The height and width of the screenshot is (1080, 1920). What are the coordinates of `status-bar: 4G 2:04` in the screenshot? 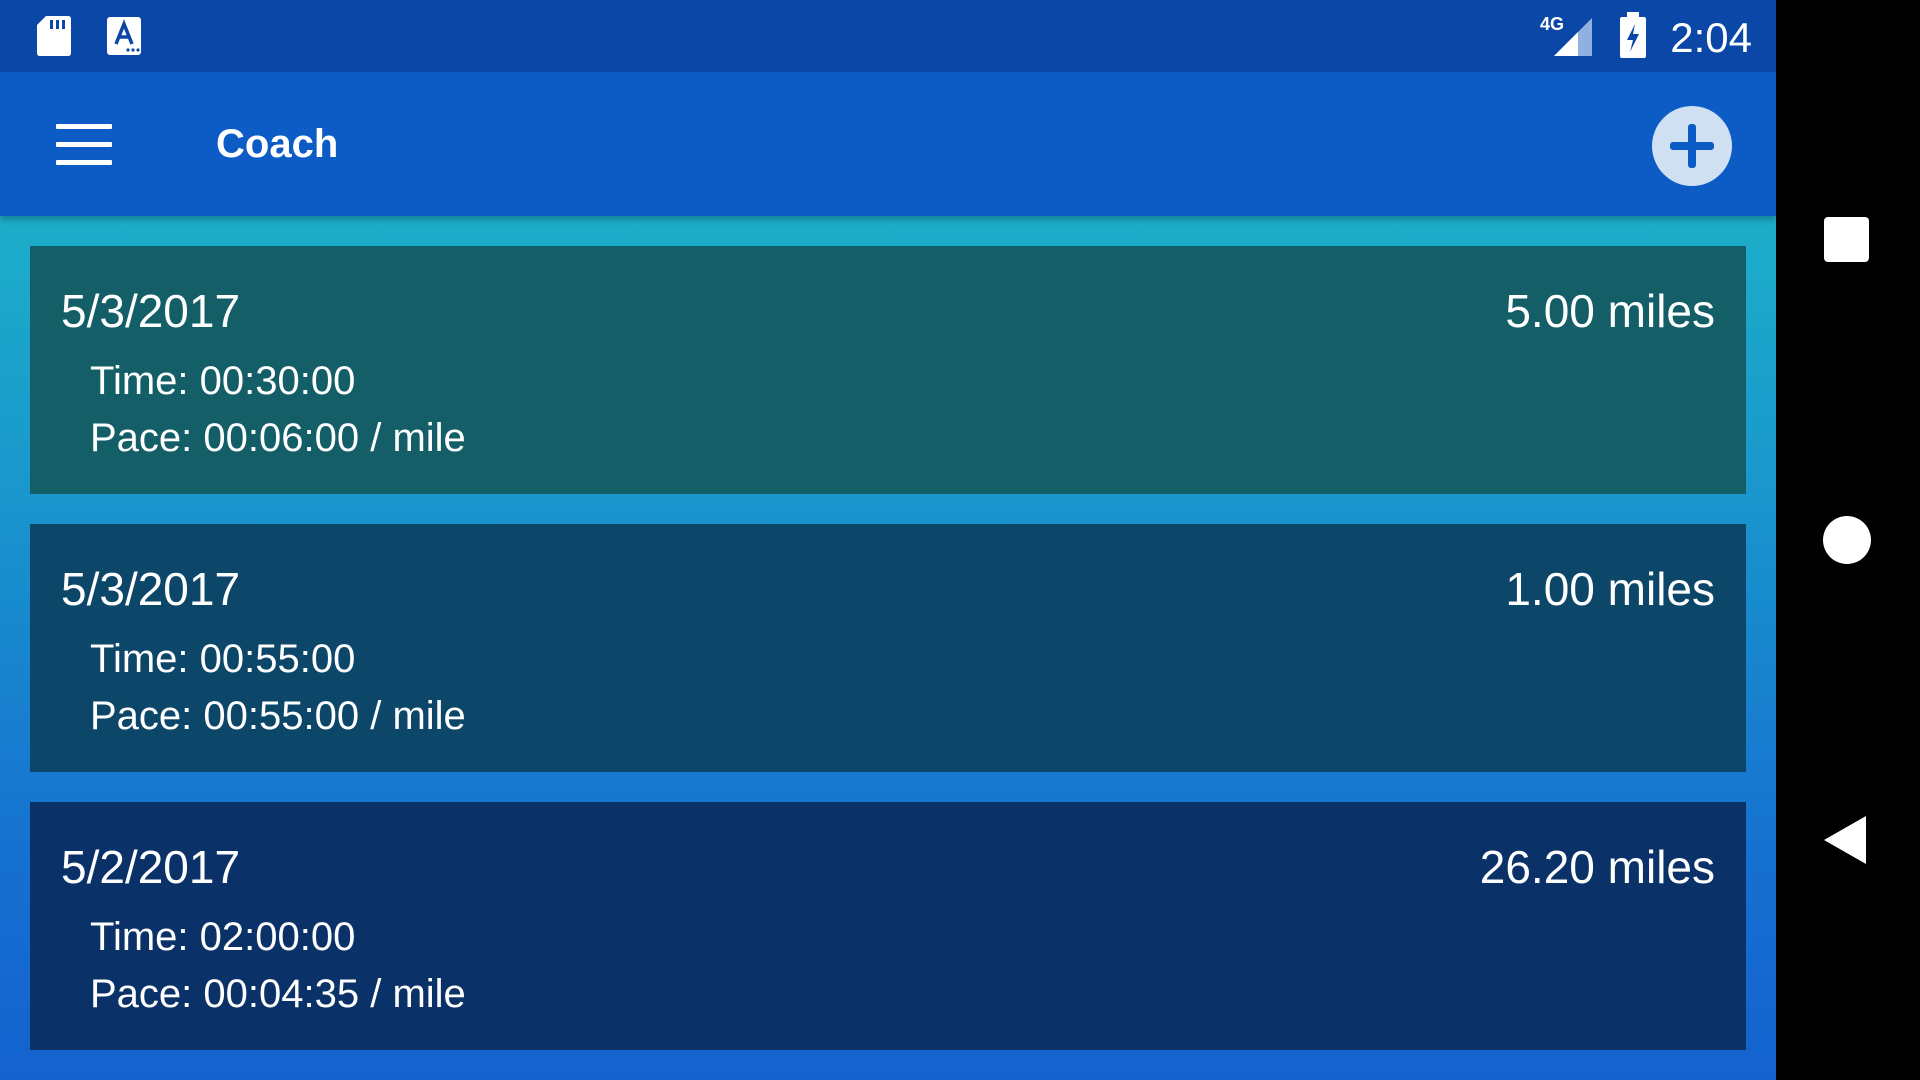 It's located at (888, 36).